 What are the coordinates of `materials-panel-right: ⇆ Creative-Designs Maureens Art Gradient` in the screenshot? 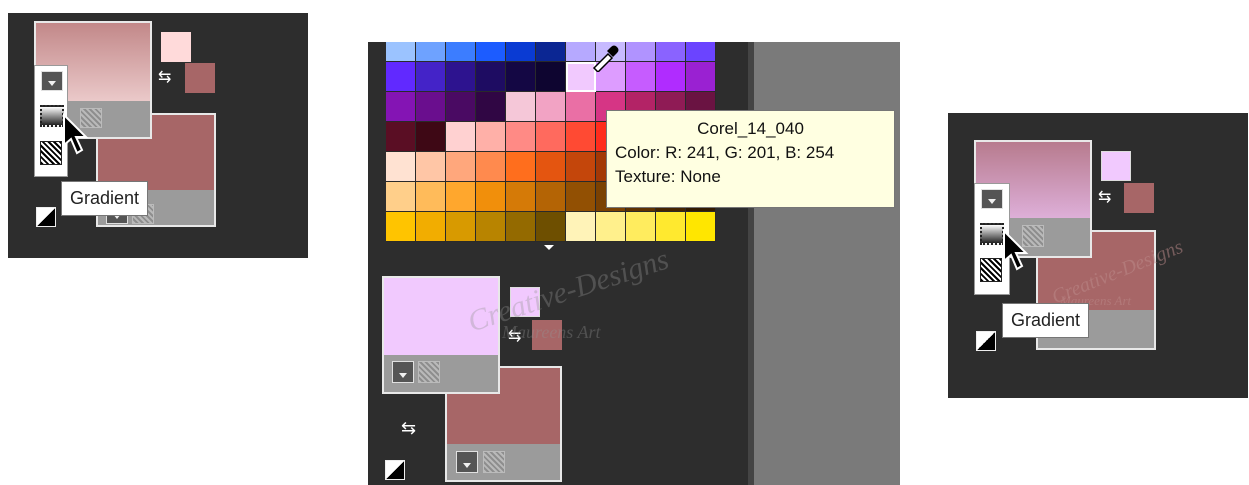 It's located at (1098, 255).